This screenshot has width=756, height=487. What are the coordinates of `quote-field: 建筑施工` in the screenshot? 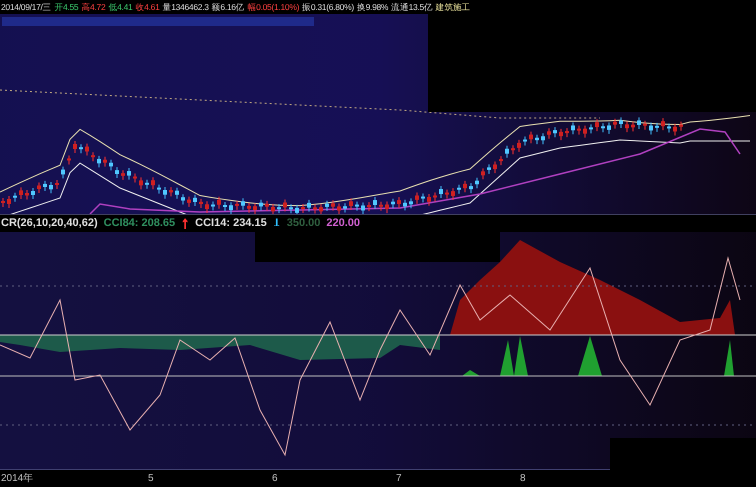 It's located at (453, 7).